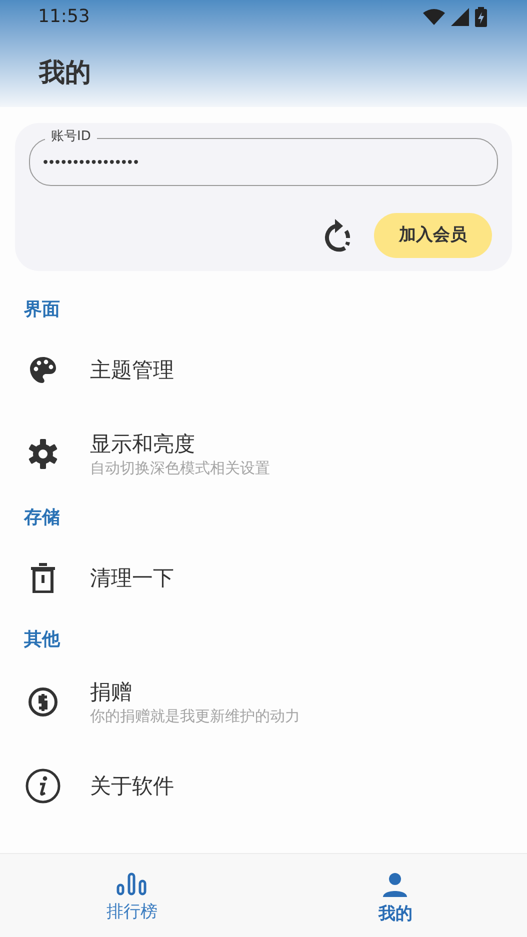  Describe the element at coordinates (460, 17) in the screenshot. I see `signal-icon` at that location.